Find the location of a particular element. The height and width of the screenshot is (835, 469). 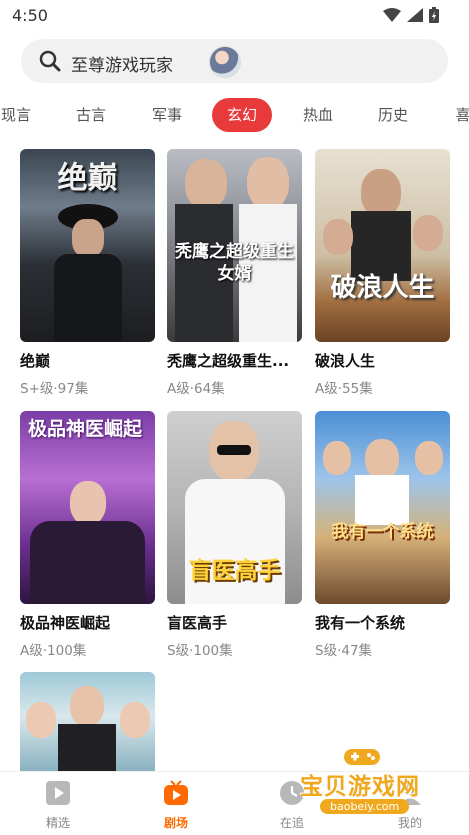

poster-image: 盲医高手 is located at coordinates (234, 507).